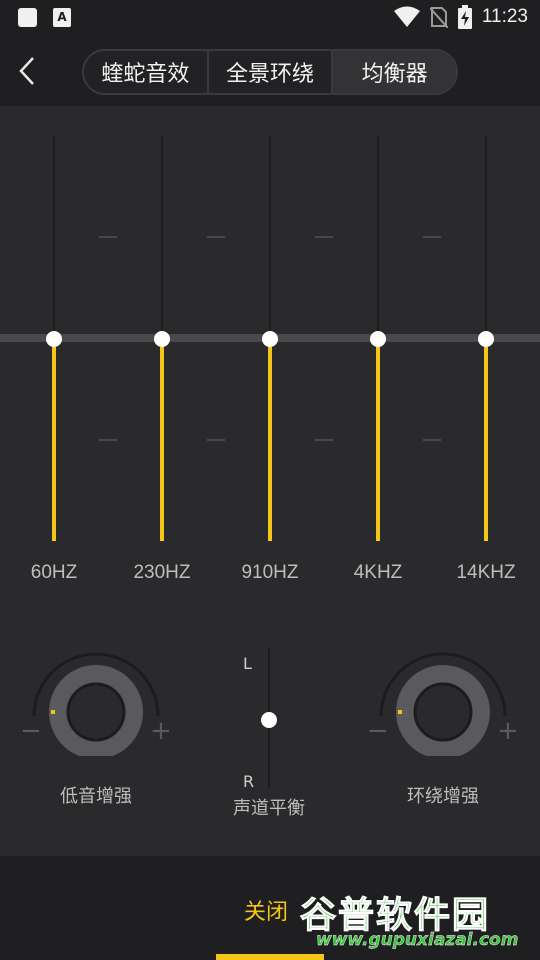 This screenshot has height=960, width=540. Describe the element at coordinates (417, 940) in the screenshot. I see `watermark-url: www.gupuxiazai.com` at that location.